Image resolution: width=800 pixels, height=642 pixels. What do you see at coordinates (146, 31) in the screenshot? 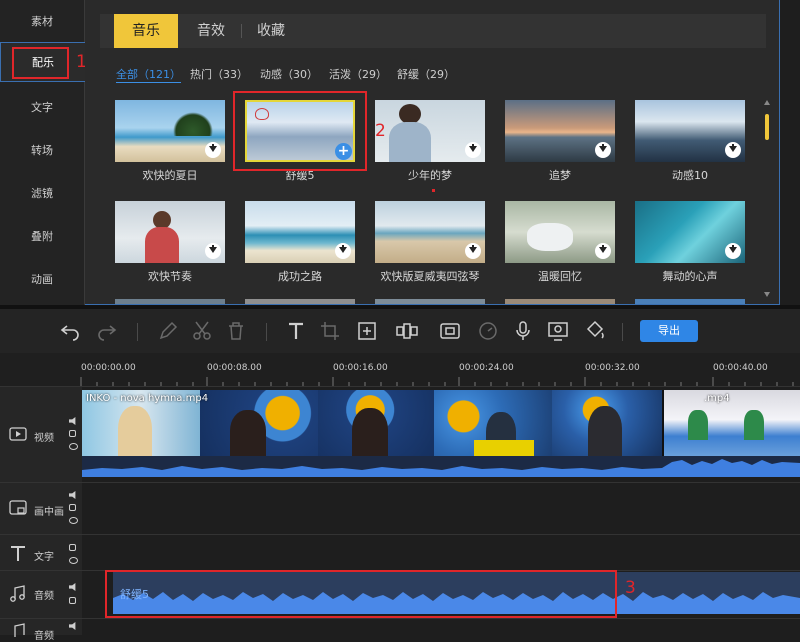
I see `tab-music: 音乐` at bounding box center [146, 31].